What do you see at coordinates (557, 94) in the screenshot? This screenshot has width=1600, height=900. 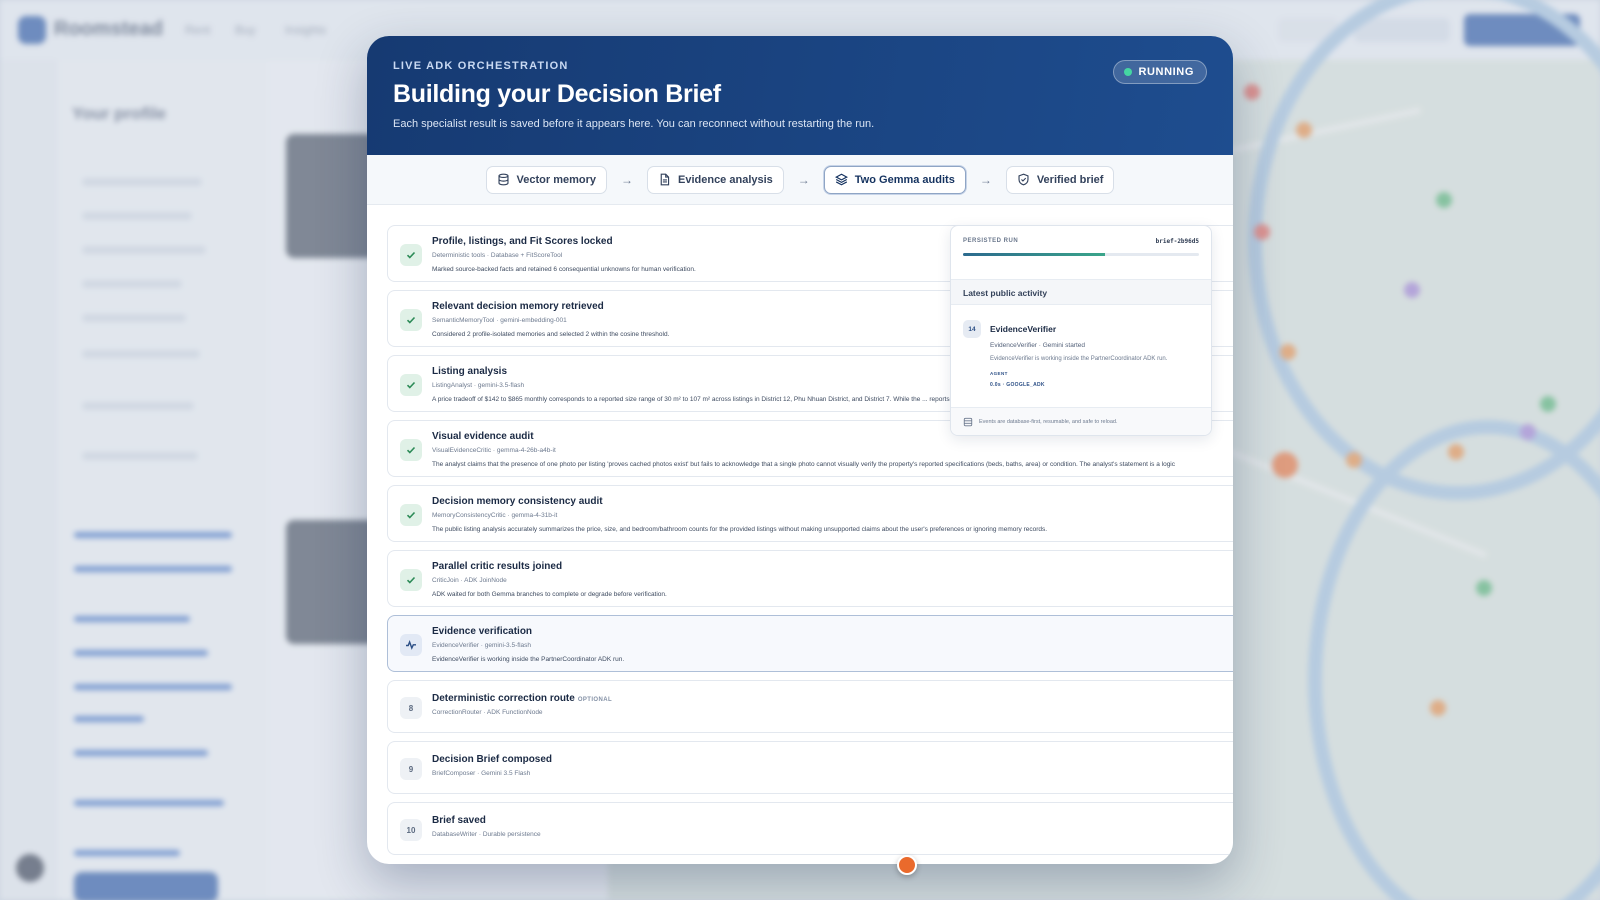 I see `modal-title: Building your Decision Brief` at bounding box center [557, 94].